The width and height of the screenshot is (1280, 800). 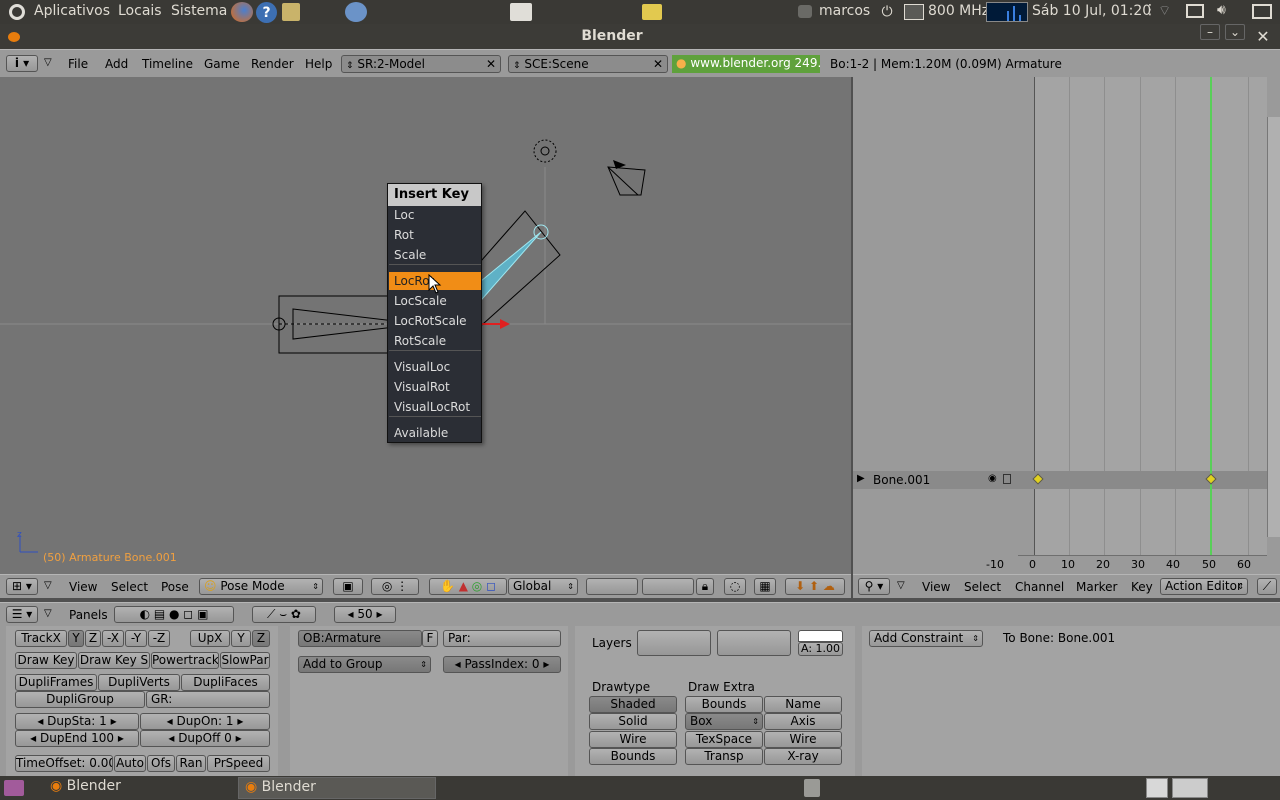 I want to click on render-preview-icon: ▦, so click(x=765, y=586).